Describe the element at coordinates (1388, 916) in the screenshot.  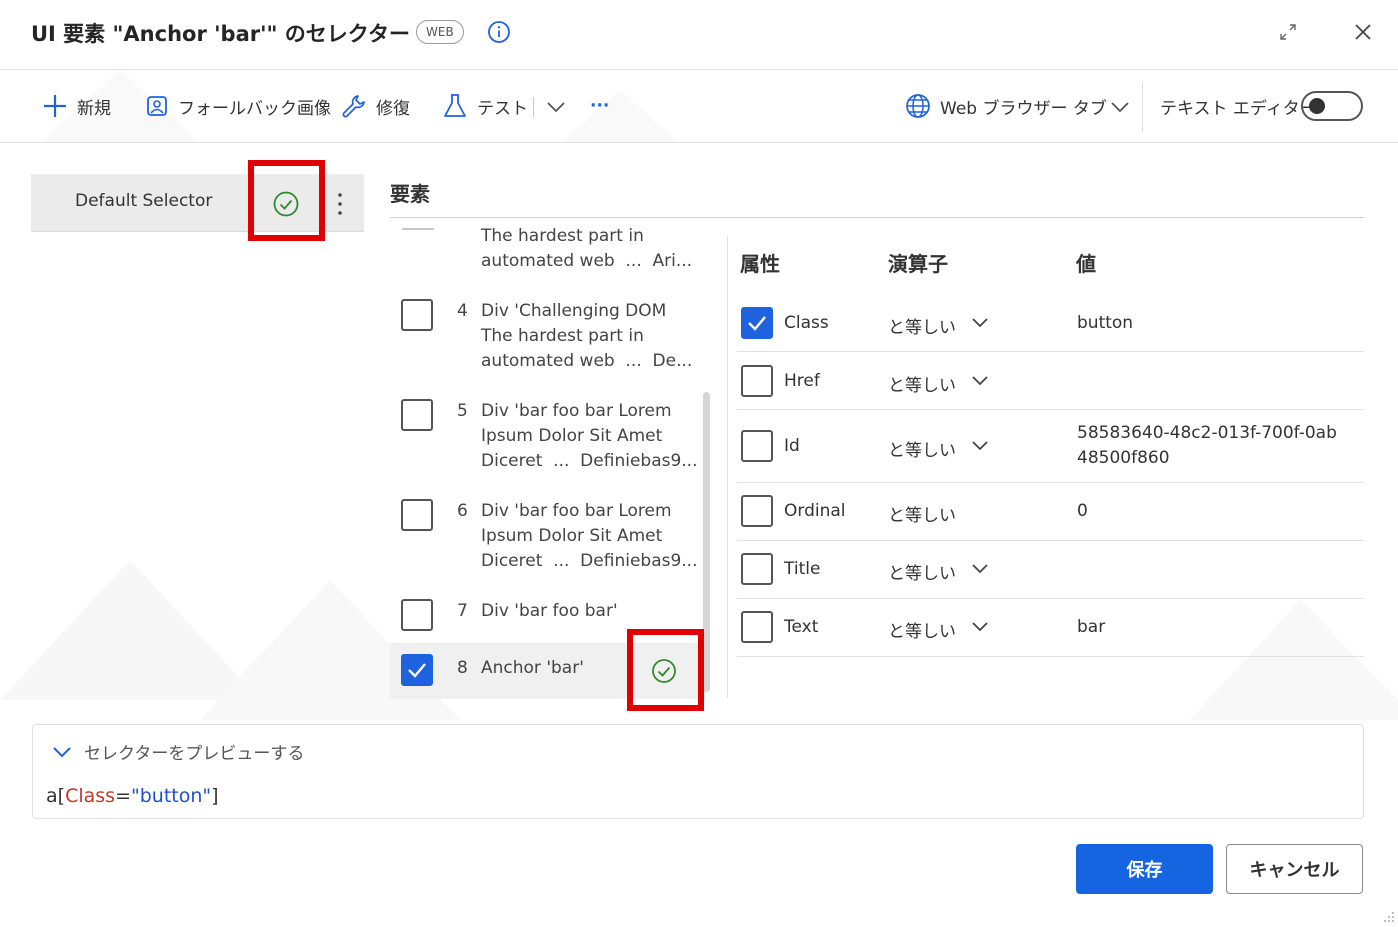
I see `resize-grip-icon` at that location.